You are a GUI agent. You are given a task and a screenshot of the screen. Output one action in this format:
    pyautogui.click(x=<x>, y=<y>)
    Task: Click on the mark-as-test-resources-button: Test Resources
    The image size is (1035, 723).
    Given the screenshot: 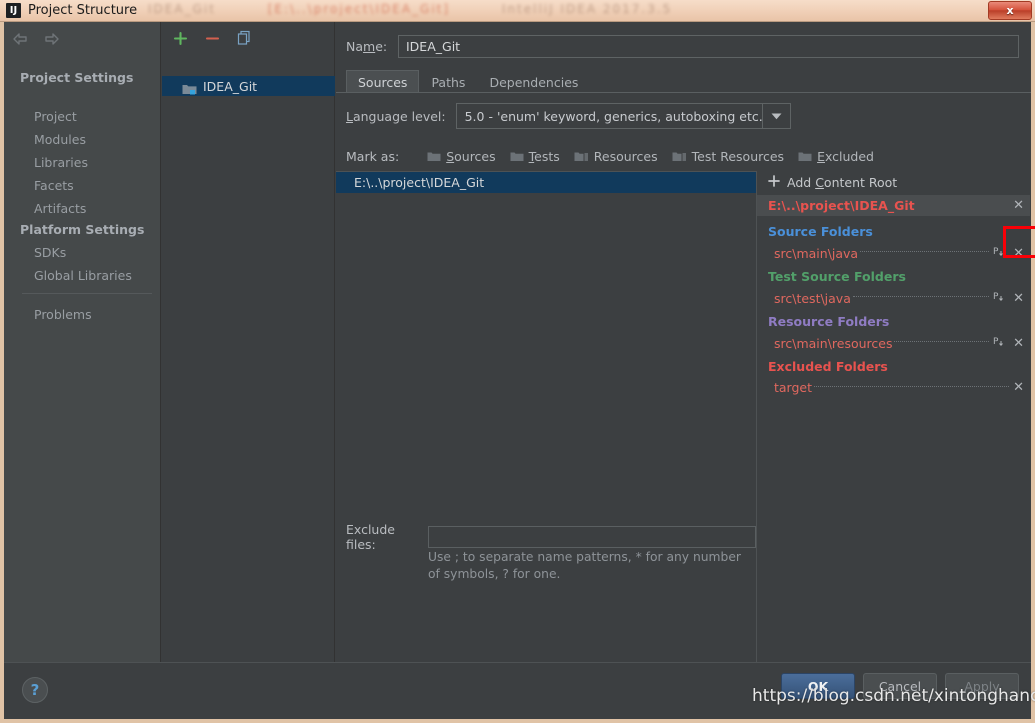 What is the action you would take?
    pyautogui.click(x=728, y=156)
    